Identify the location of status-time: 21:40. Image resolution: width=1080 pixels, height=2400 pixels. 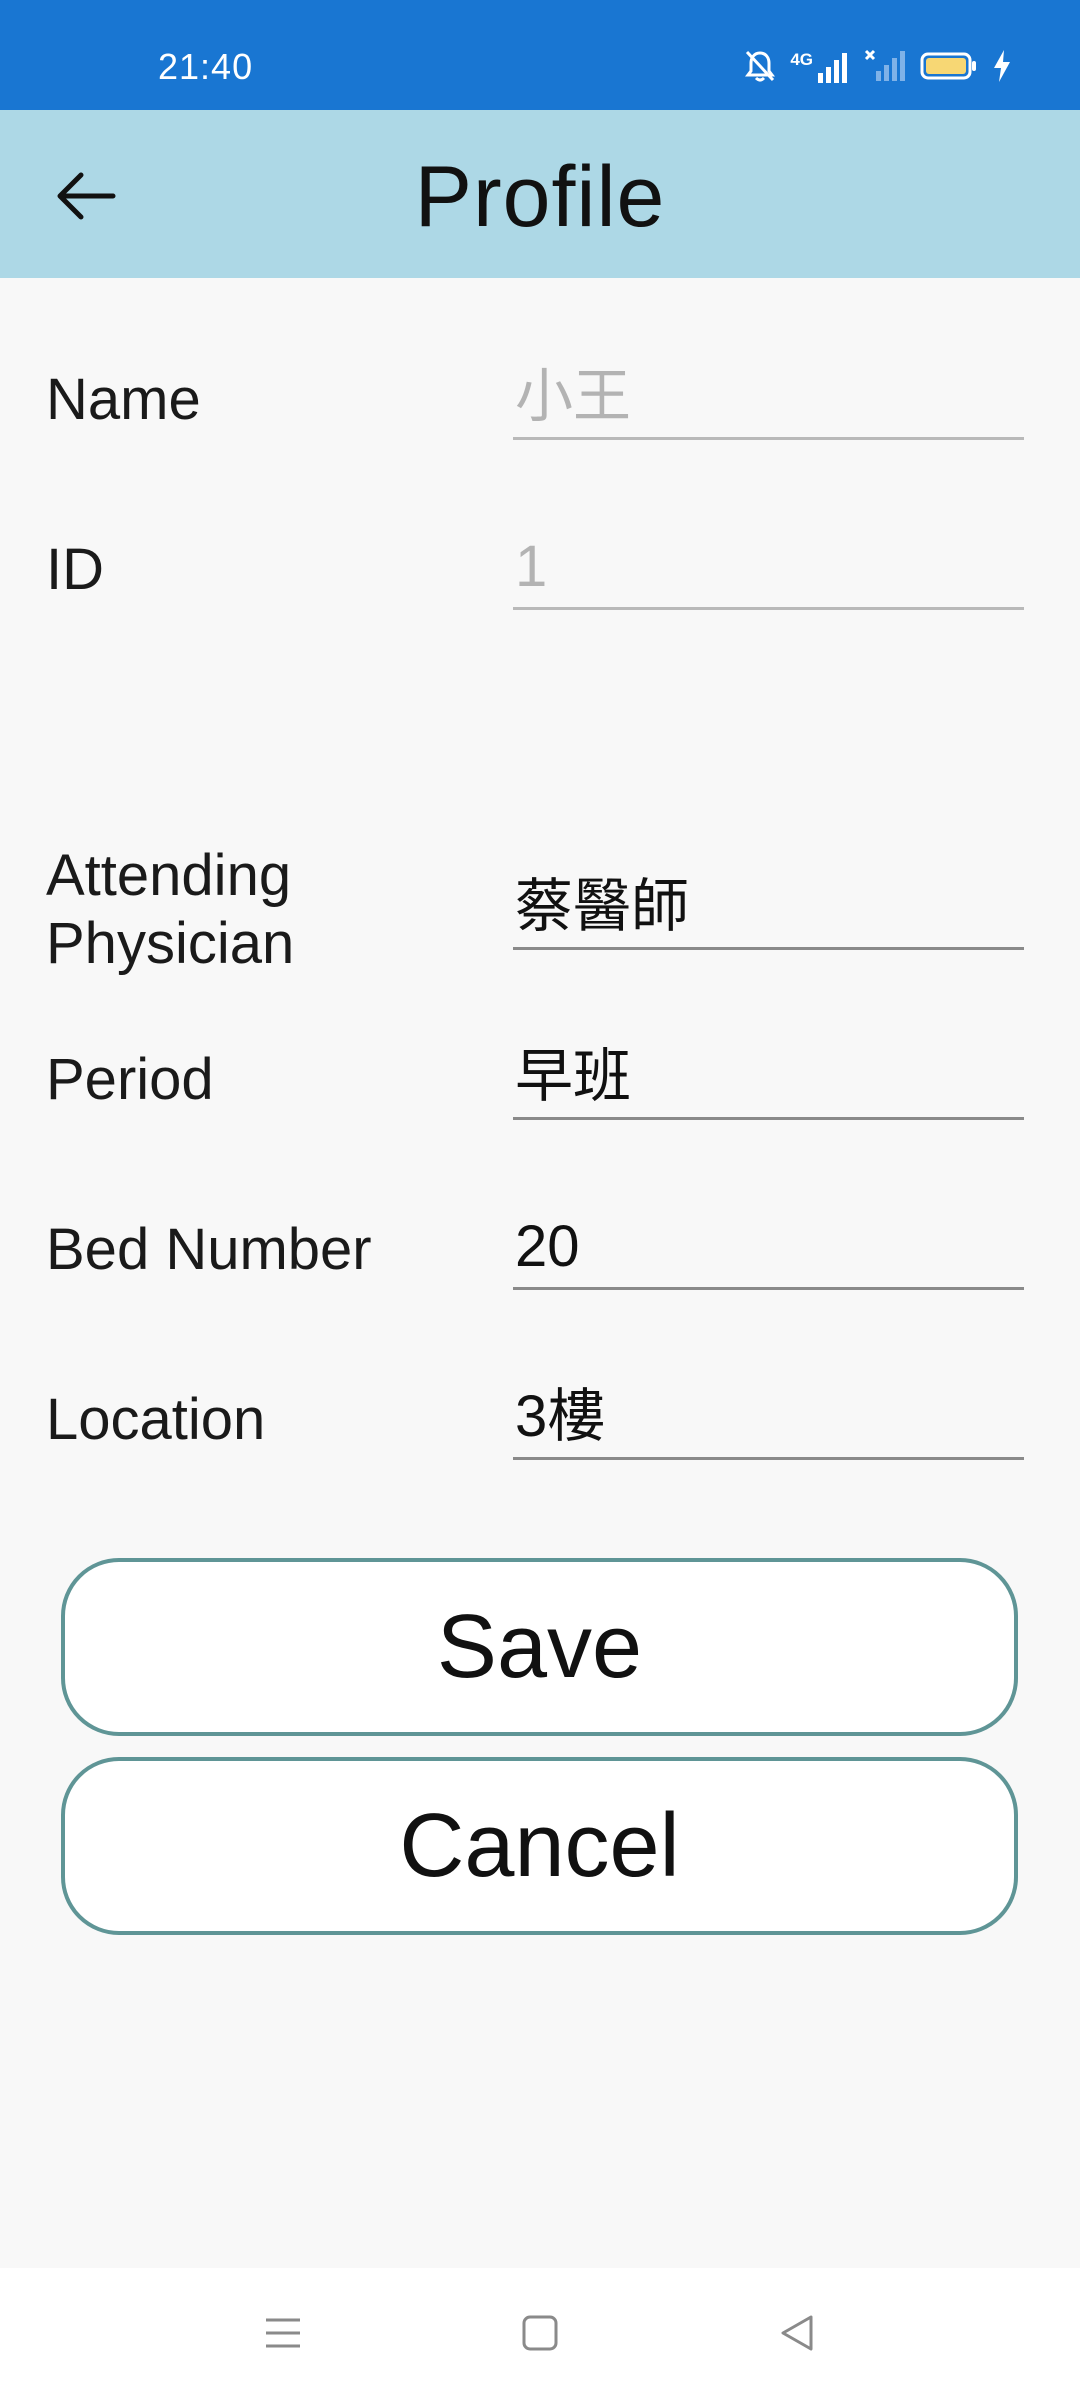
(206, 66).